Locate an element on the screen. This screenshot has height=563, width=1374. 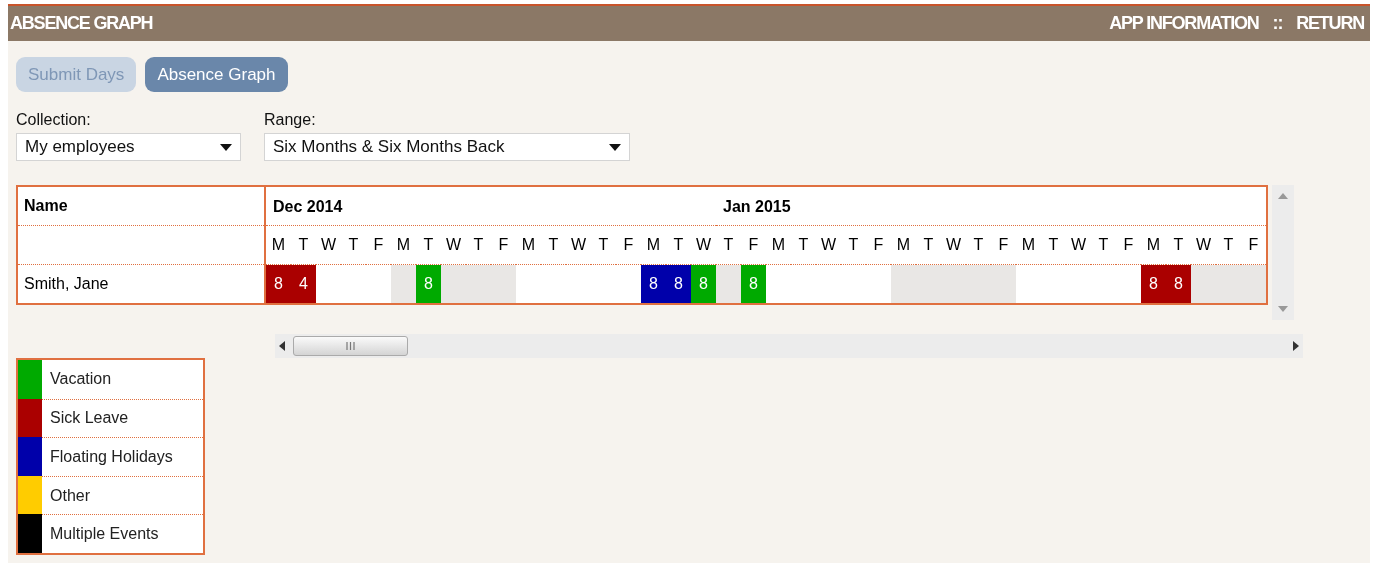
employee-name: Smith, Jane is located at coordinates (66, 284).